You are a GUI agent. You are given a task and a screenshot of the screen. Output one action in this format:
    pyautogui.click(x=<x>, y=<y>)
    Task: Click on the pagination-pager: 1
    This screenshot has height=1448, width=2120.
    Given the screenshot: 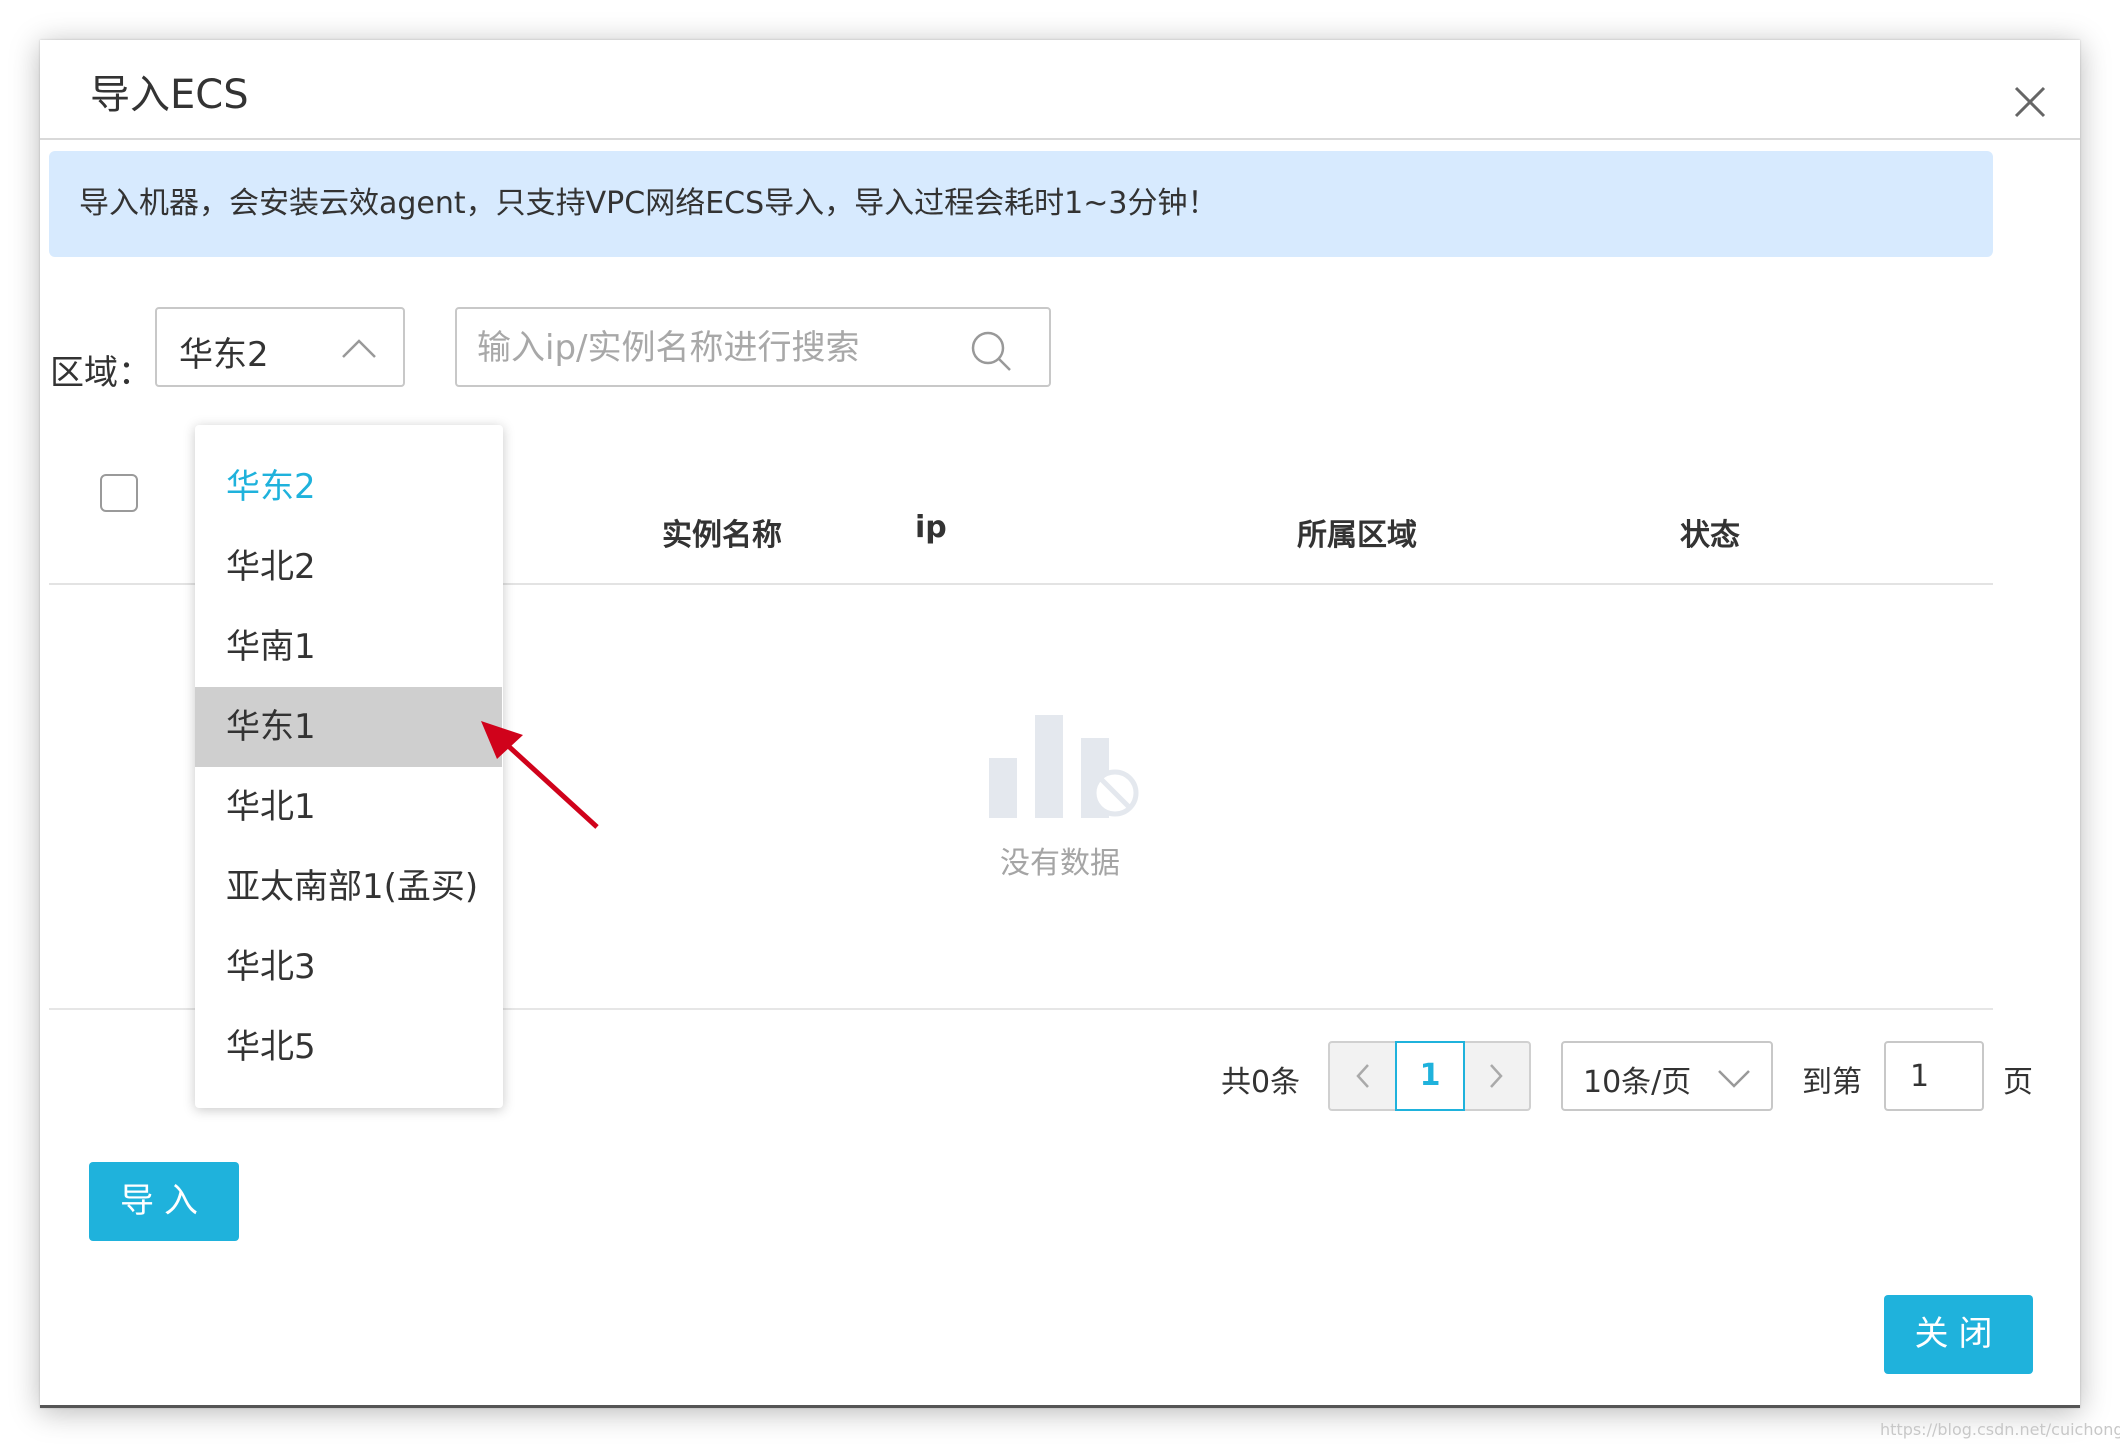 What is the action you would take?
    pyautogui.click(x=1429, y=1076)
    